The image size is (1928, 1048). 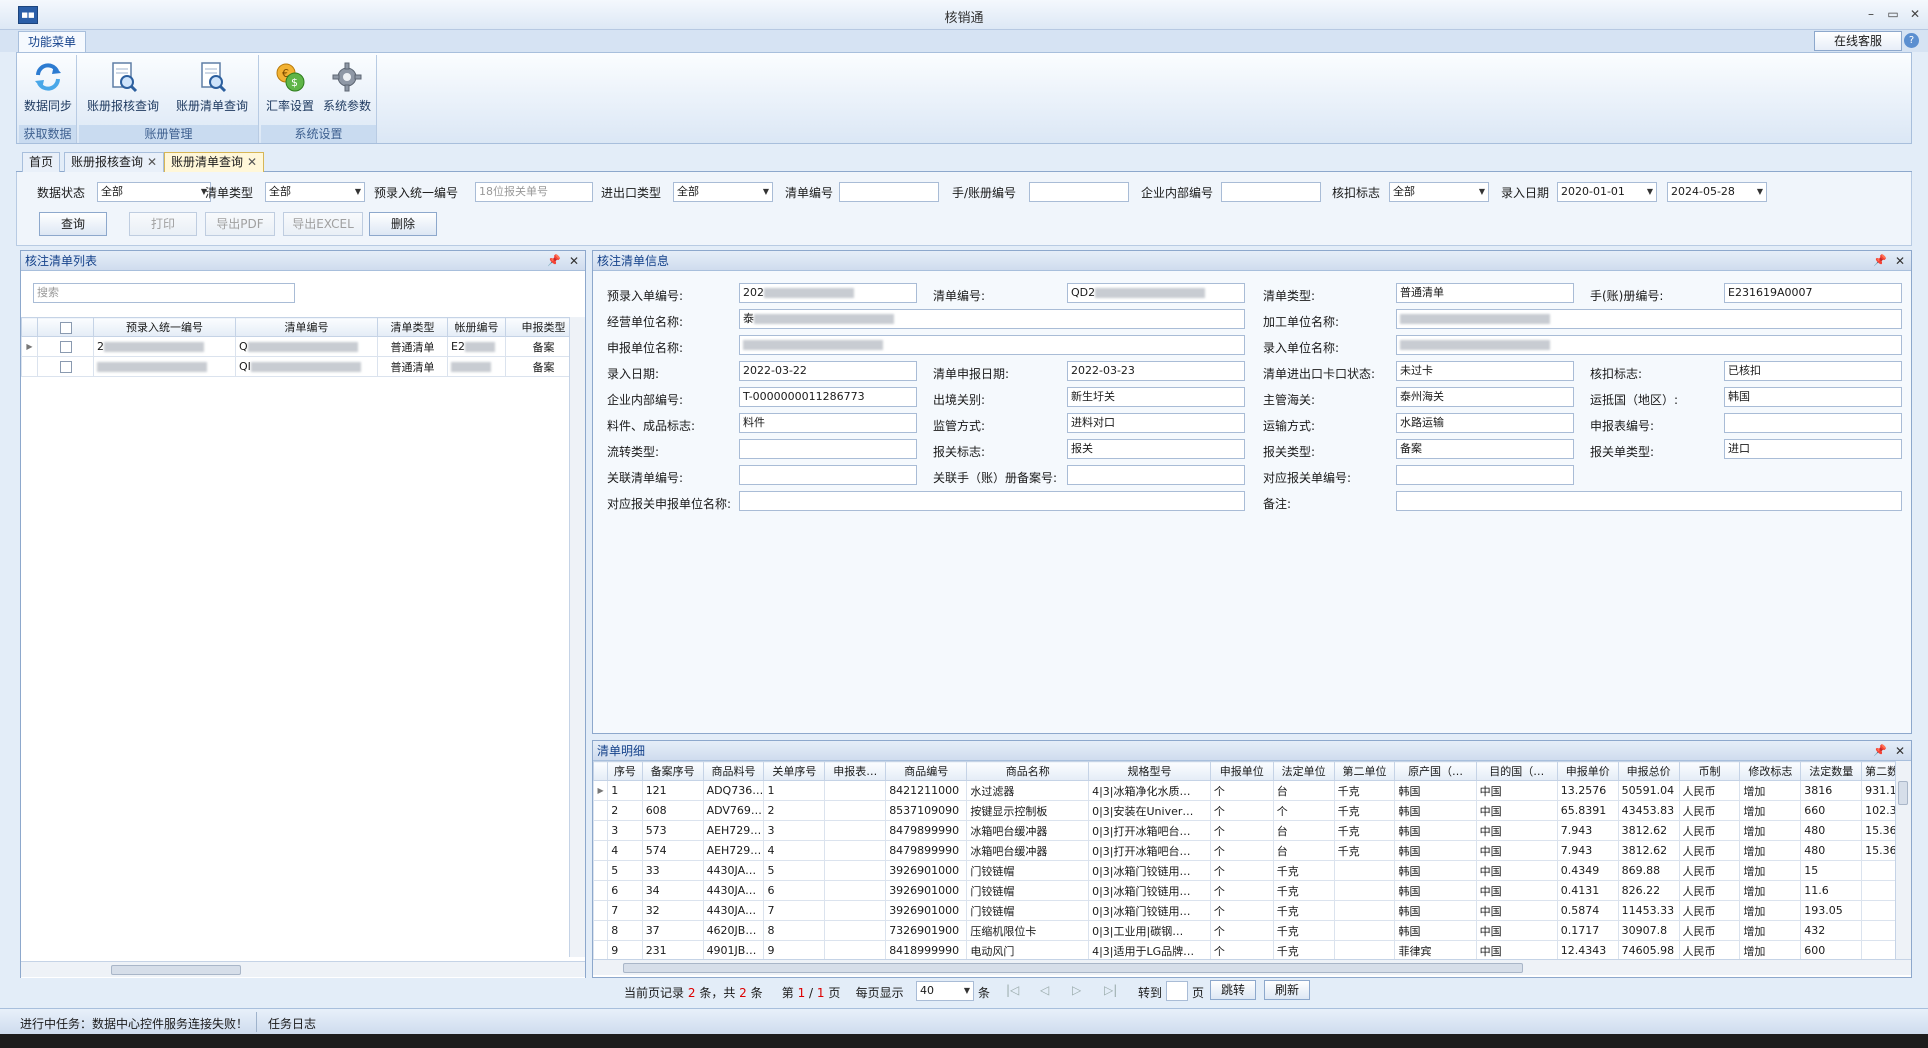 What do you see at coordinates (1110, 990) in the screenshot?
I see `last-page-icon: ▷|` at bounding box center [1110, 990].